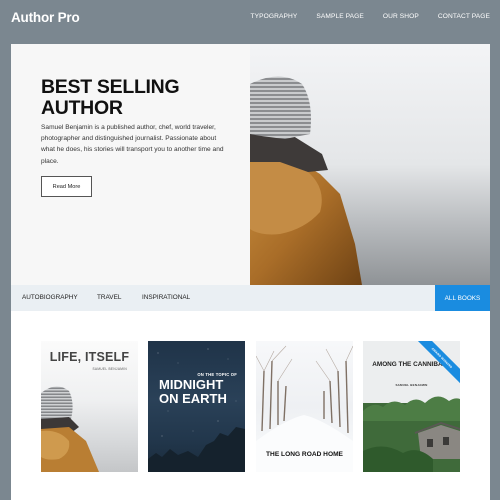 The image size is (500, 500). What do you see at coordinates (110, 97) in the screenshot?
I see `hero-title: BEST SELLING AUTHOR` at bounding box center [110, 97].